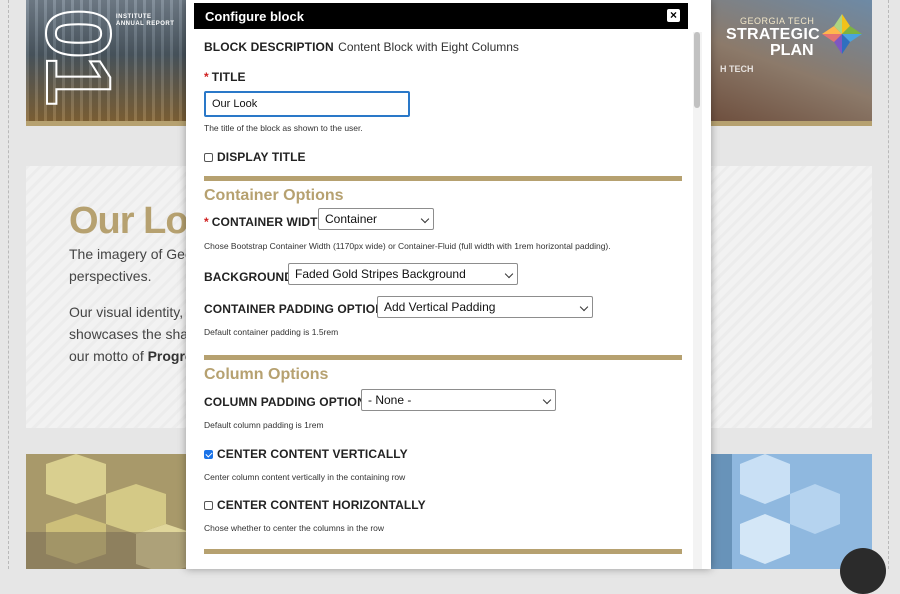 Image resolution: width=900 pixels, height=594 pixels. I want to click on scrollbar-thumb, so click(697, 70).